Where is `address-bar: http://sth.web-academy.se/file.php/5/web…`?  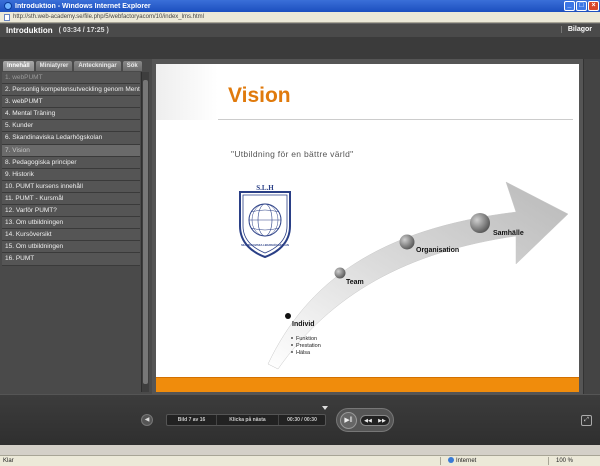 address-bar: http://sth.web-academy.se/file.php/5/web… is located at coordinates (300, 17).